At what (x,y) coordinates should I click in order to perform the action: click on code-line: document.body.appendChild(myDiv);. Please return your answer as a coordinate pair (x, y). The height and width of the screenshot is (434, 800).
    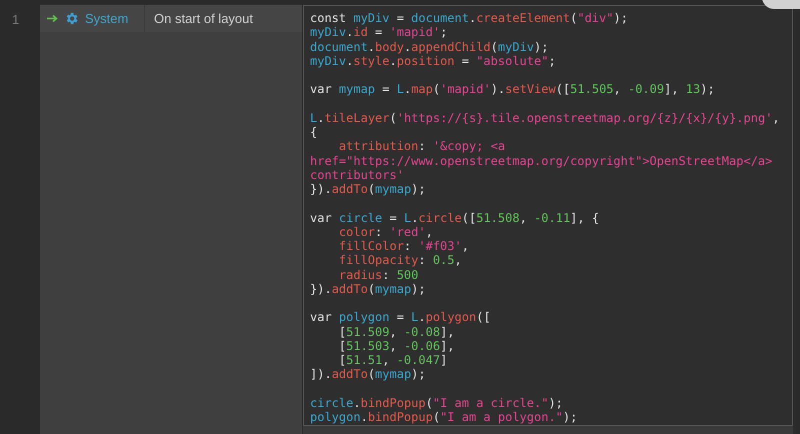
    Looking at the image, I should click on (429, 47).